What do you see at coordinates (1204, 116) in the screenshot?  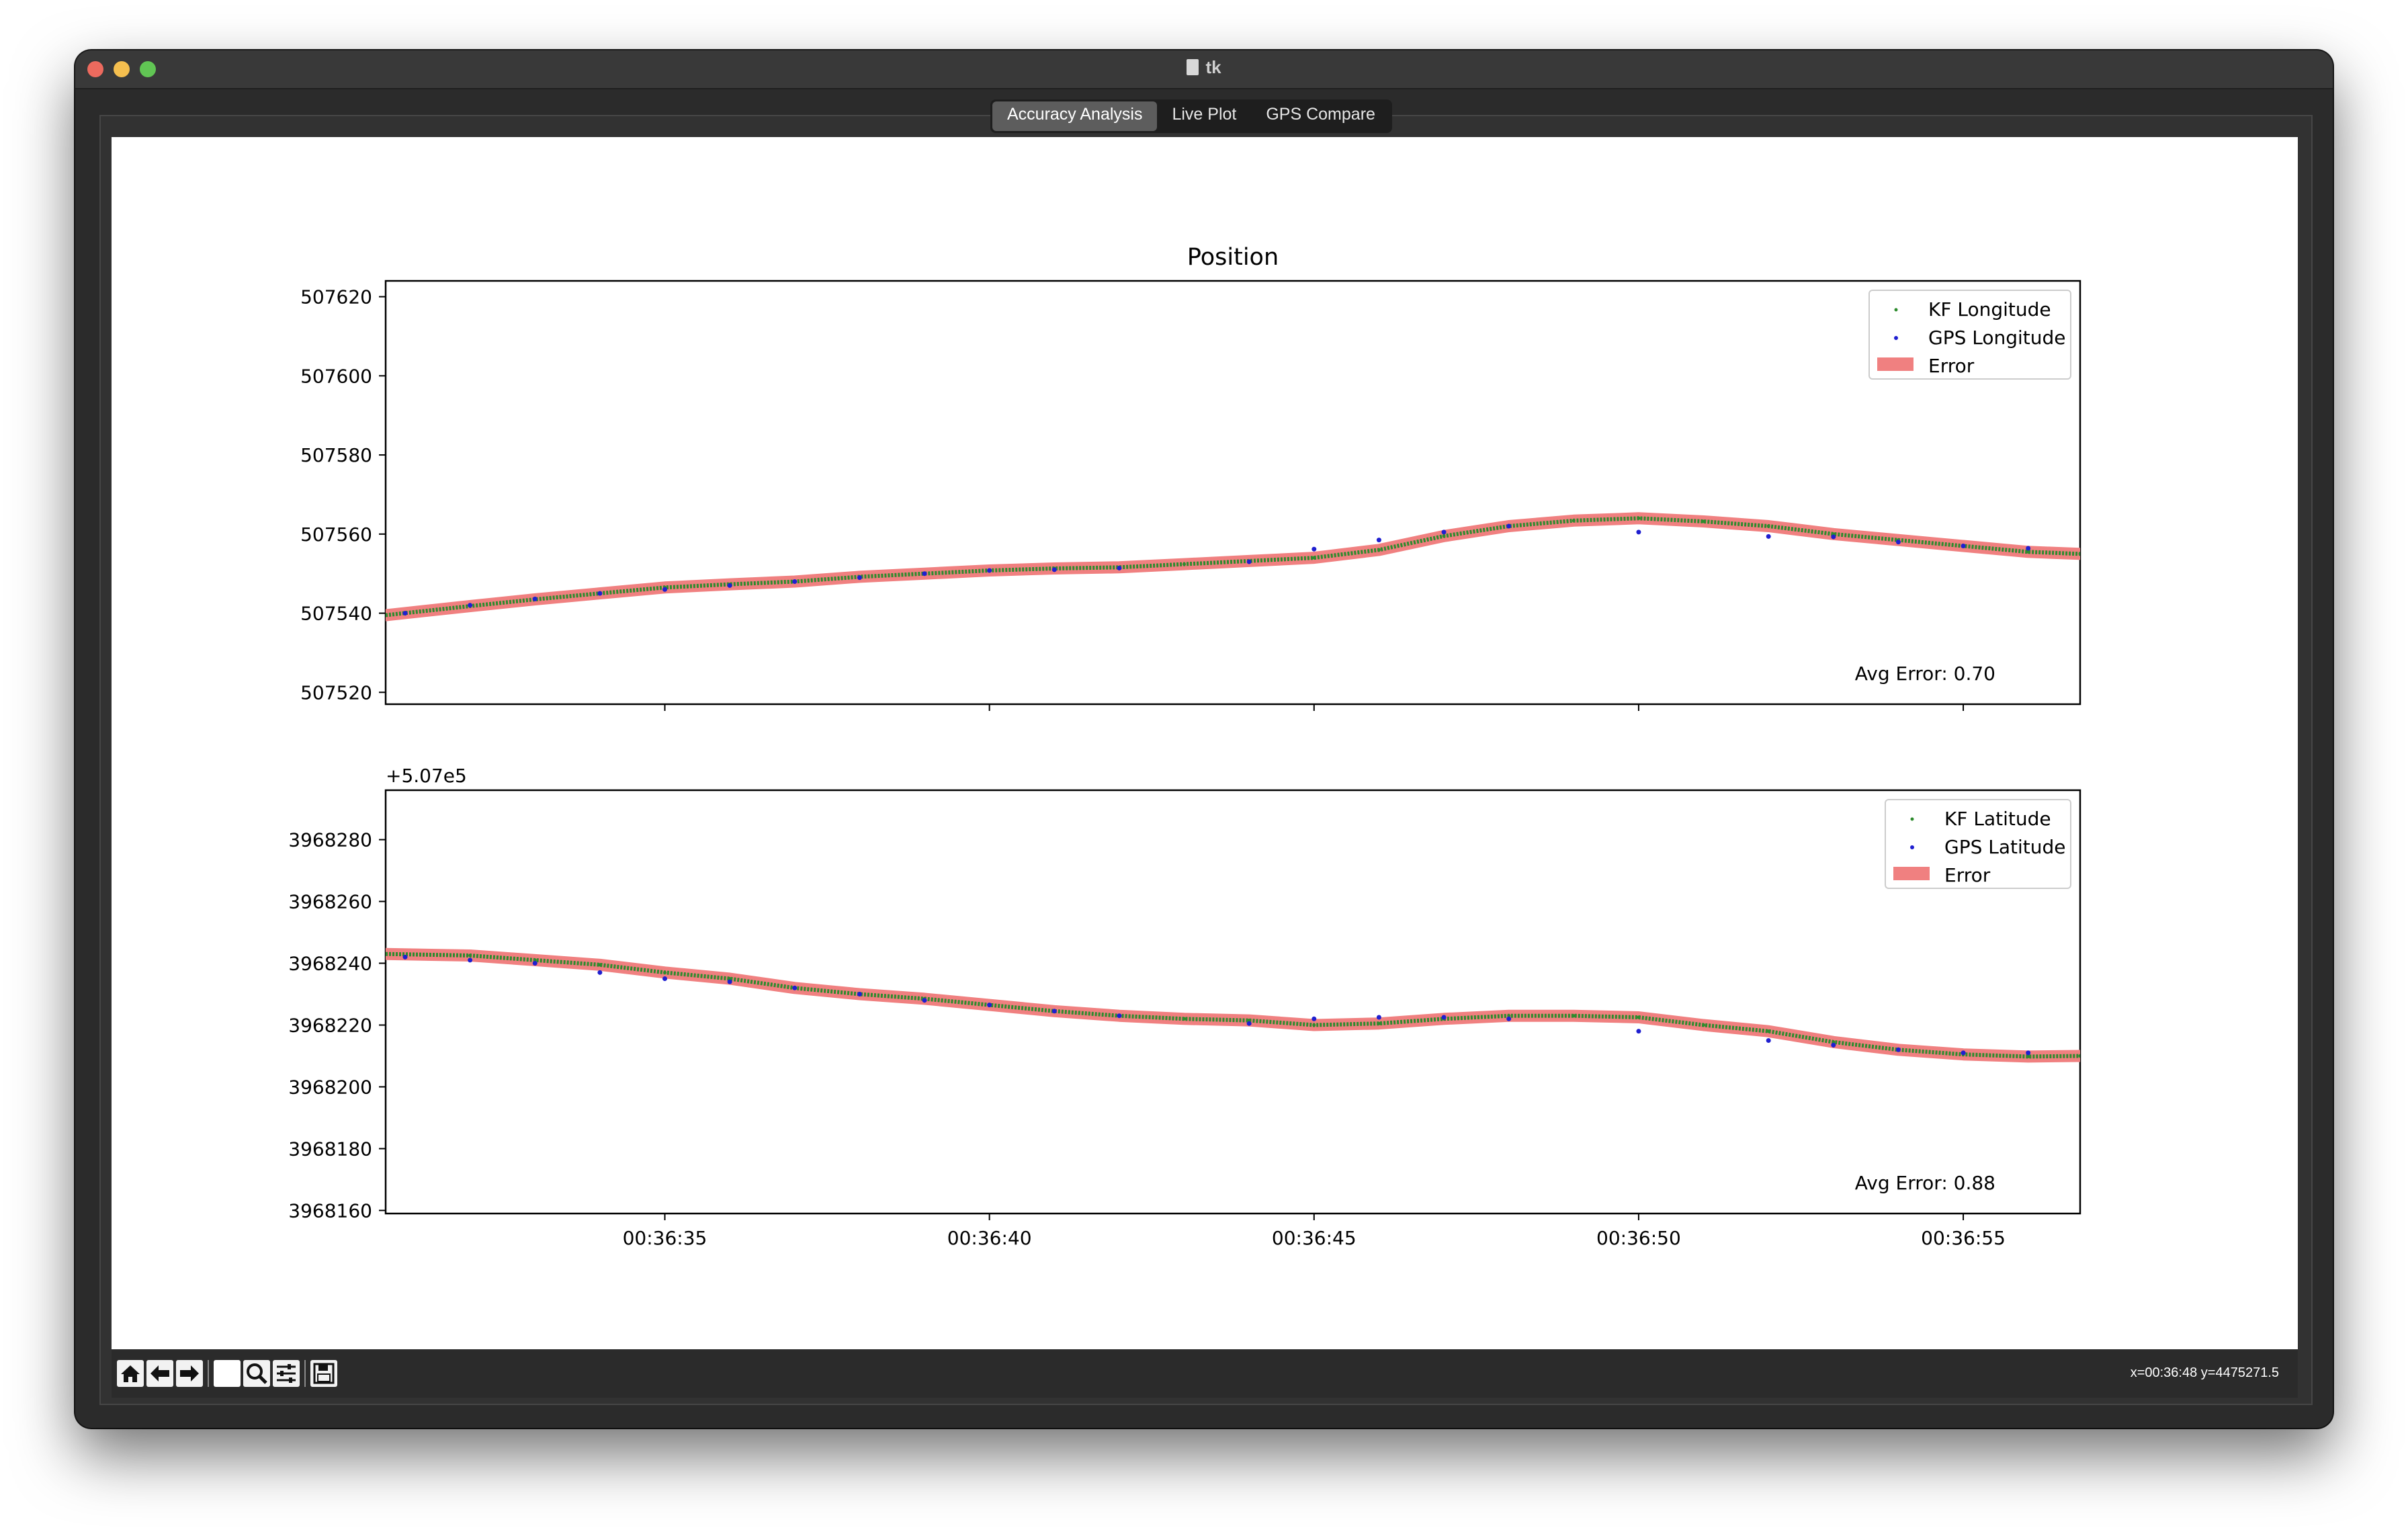 I see `tab-live-plot: Live Plot` at bounding box center [1204, 116].